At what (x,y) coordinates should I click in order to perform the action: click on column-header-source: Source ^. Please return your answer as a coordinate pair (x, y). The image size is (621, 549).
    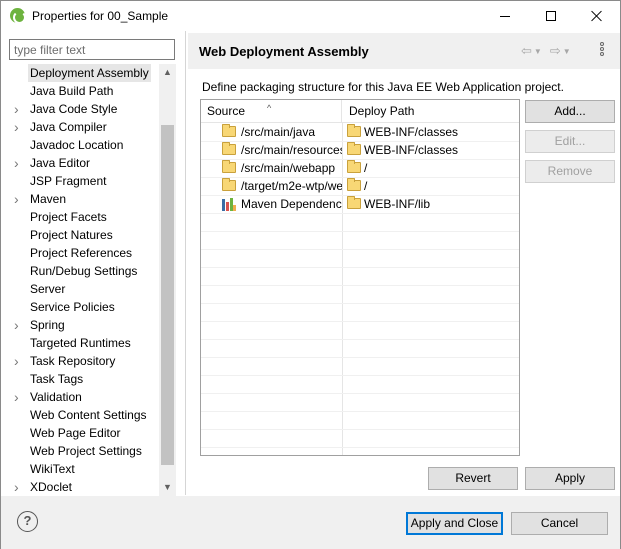
    Looking at the image, I should click on (271, 111).